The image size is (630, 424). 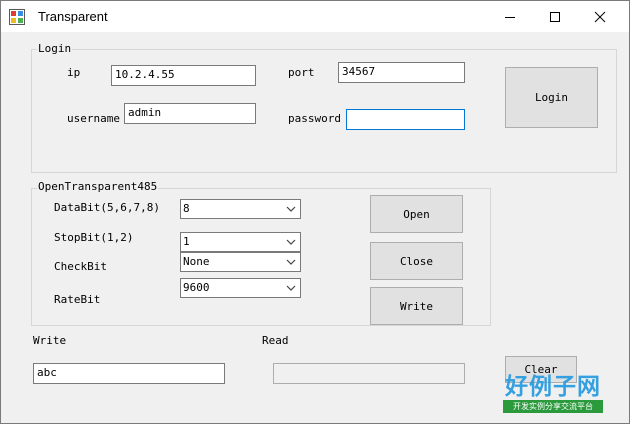 I want to click on read-label: Read, so click(x=275, y=340).